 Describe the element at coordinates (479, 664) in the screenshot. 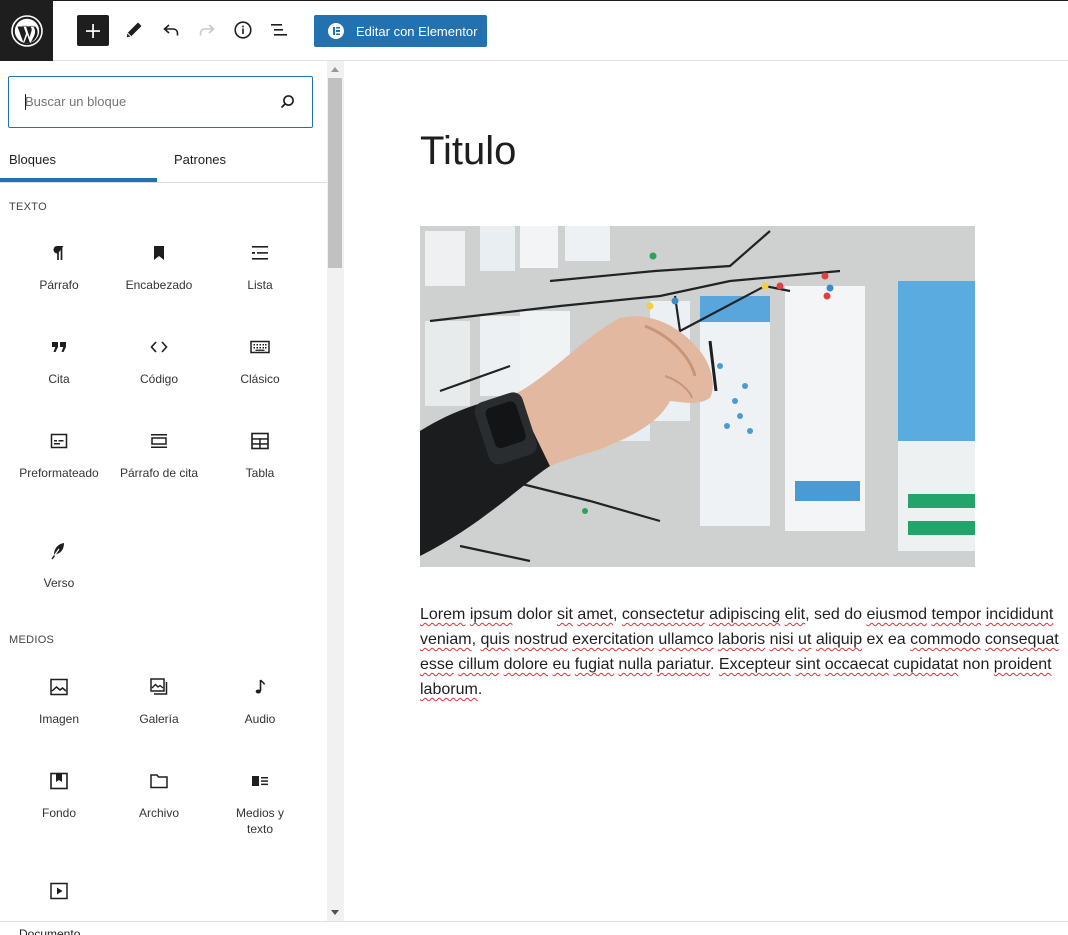

I see `misspelled-word: cillum` at that location.